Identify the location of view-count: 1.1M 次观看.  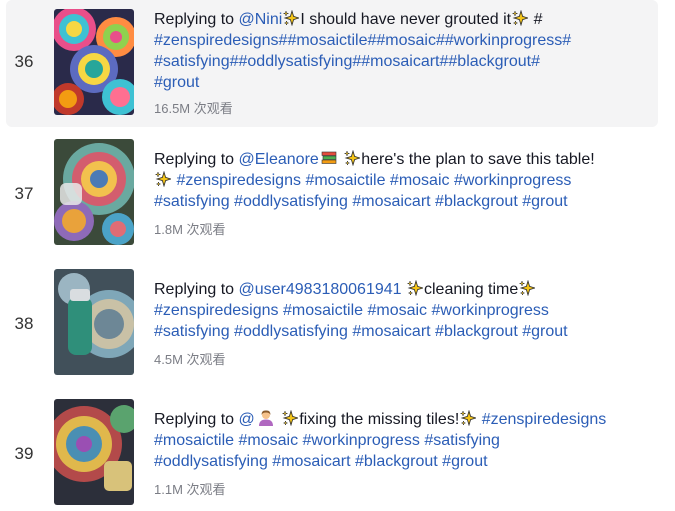
(190, 489).